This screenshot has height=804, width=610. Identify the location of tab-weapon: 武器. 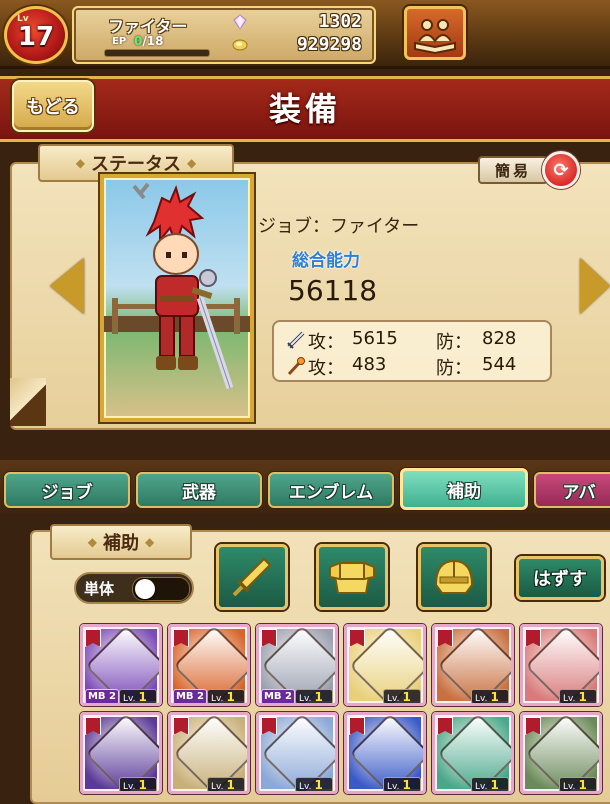
(199, 490).